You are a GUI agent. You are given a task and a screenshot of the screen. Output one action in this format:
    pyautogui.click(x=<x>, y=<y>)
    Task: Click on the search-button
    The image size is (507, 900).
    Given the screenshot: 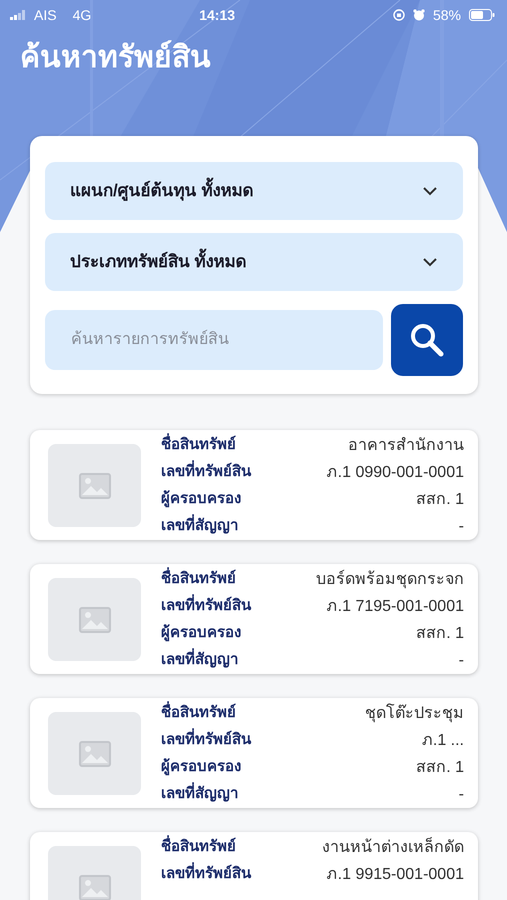 What is the action you would take?
    pyautogui.click(x=427, y=340)
    